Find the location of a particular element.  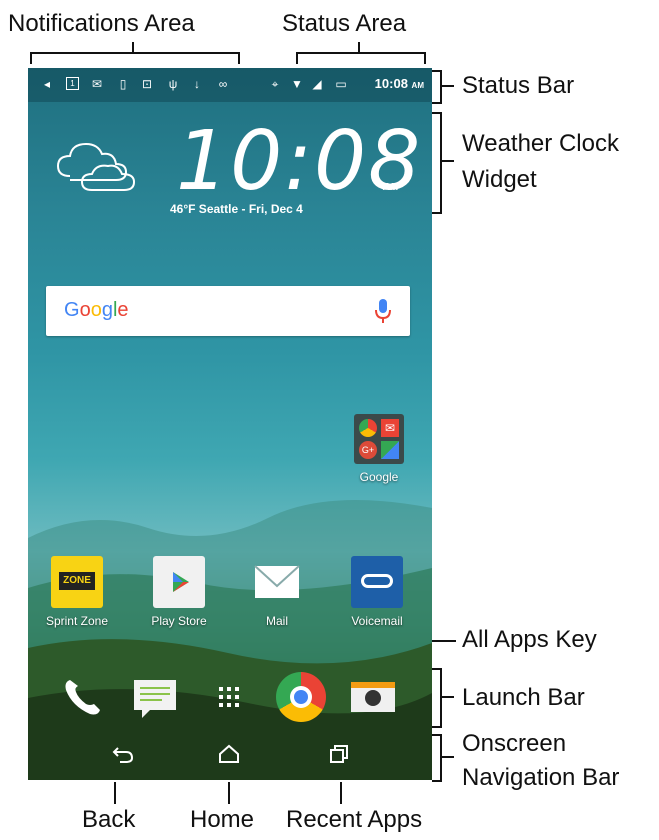

google-logo: Google is located at coordinates (96, 310).